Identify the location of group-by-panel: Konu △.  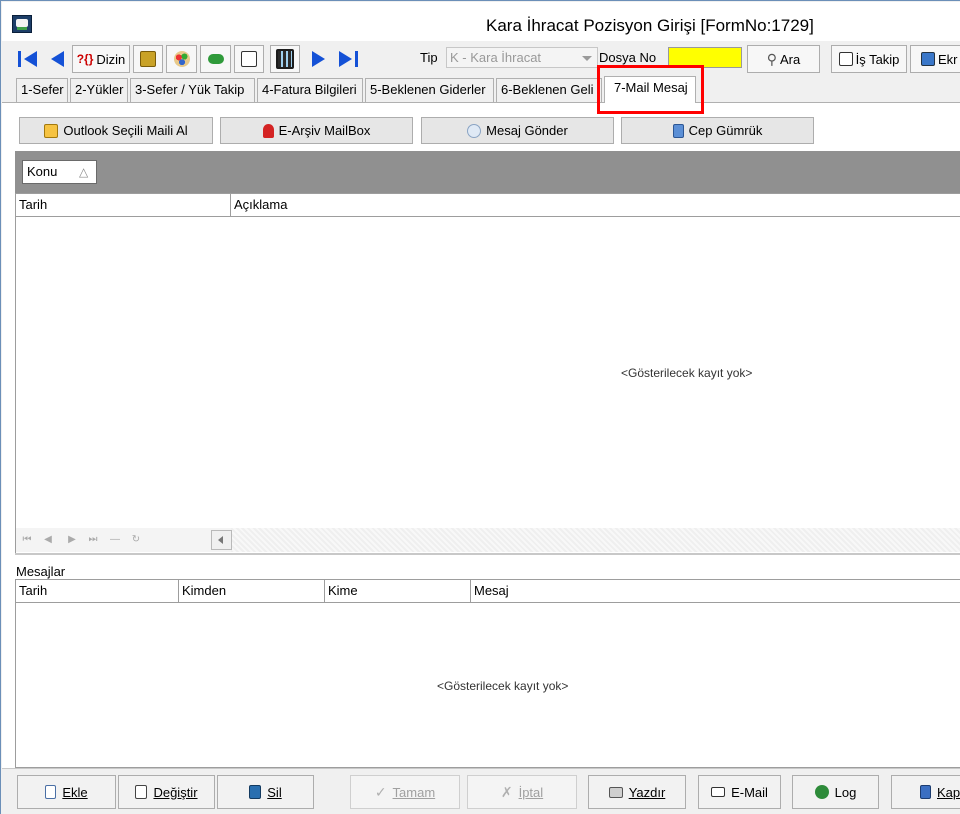
(487, 172).